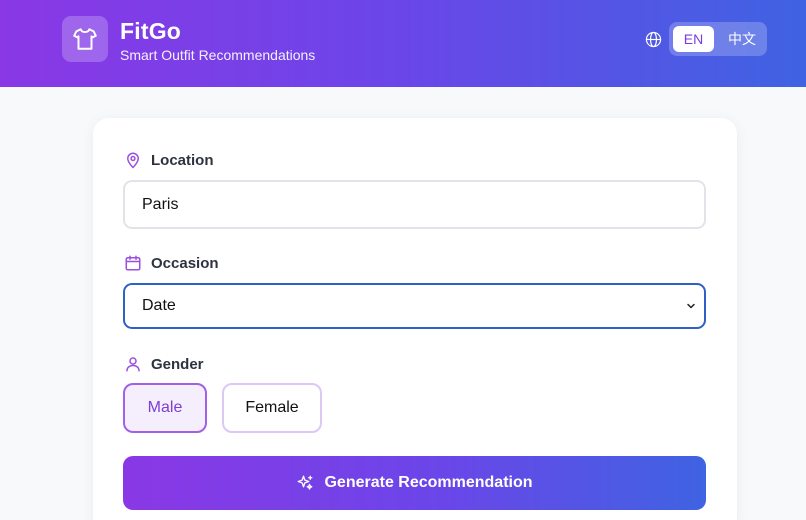 This screenshot has height=520, width=806. What do you see at coordinates (305, 482) in the screenshot?
I see `sparkles-icon` at bounding box center [305, 482].